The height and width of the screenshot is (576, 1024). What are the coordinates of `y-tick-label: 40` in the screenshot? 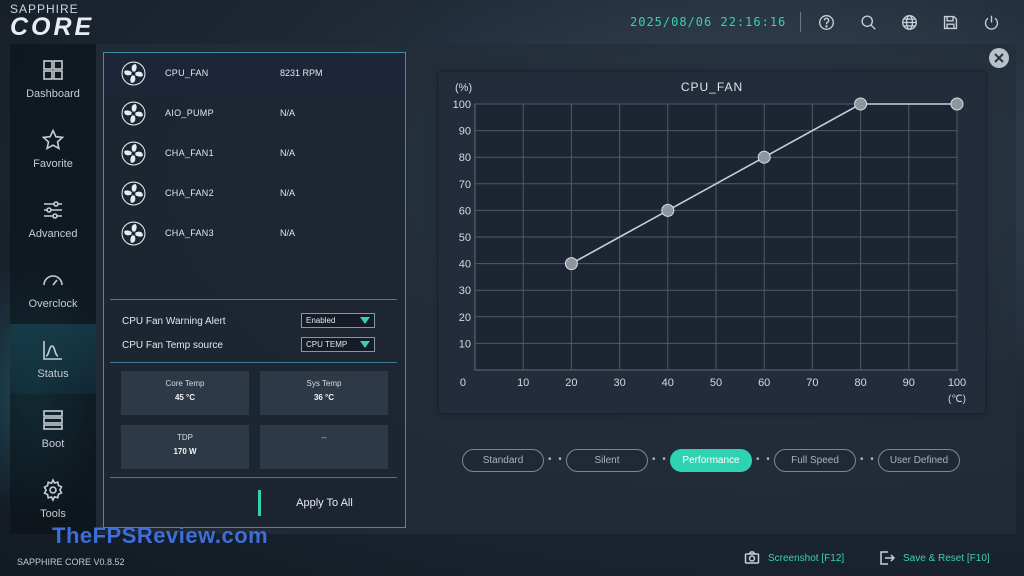 It's located at (465, 265).